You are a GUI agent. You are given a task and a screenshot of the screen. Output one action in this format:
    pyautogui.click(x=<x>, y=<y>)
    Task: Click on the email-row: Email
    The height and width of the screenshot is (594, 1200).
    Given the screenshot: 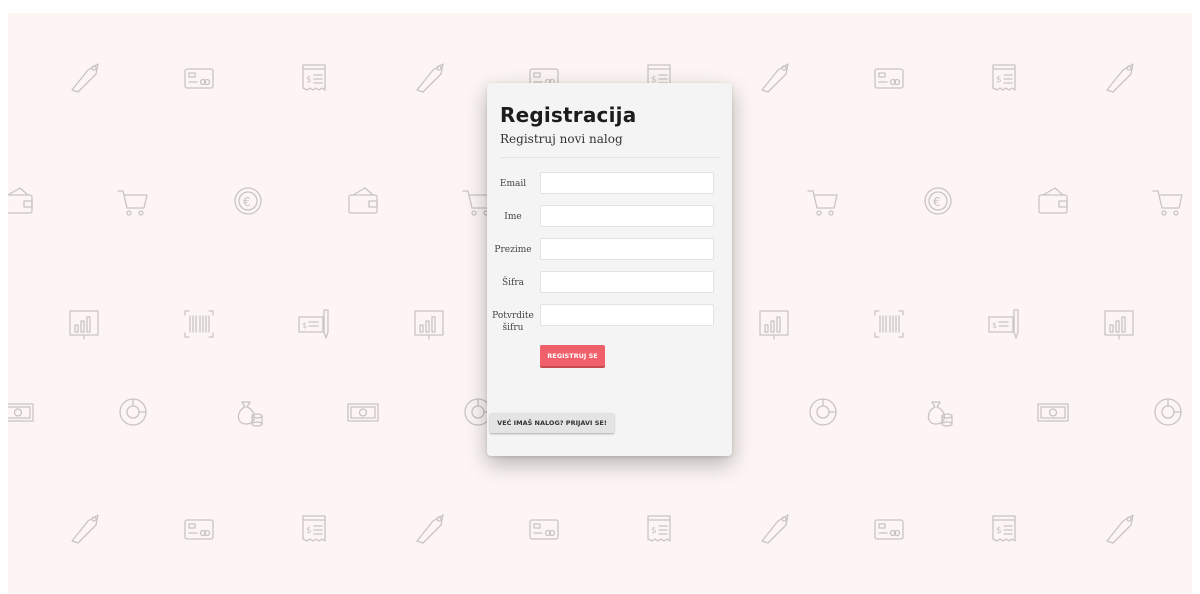 What is the action you would take?
    pyautogui.click(x=609, y=184)
    